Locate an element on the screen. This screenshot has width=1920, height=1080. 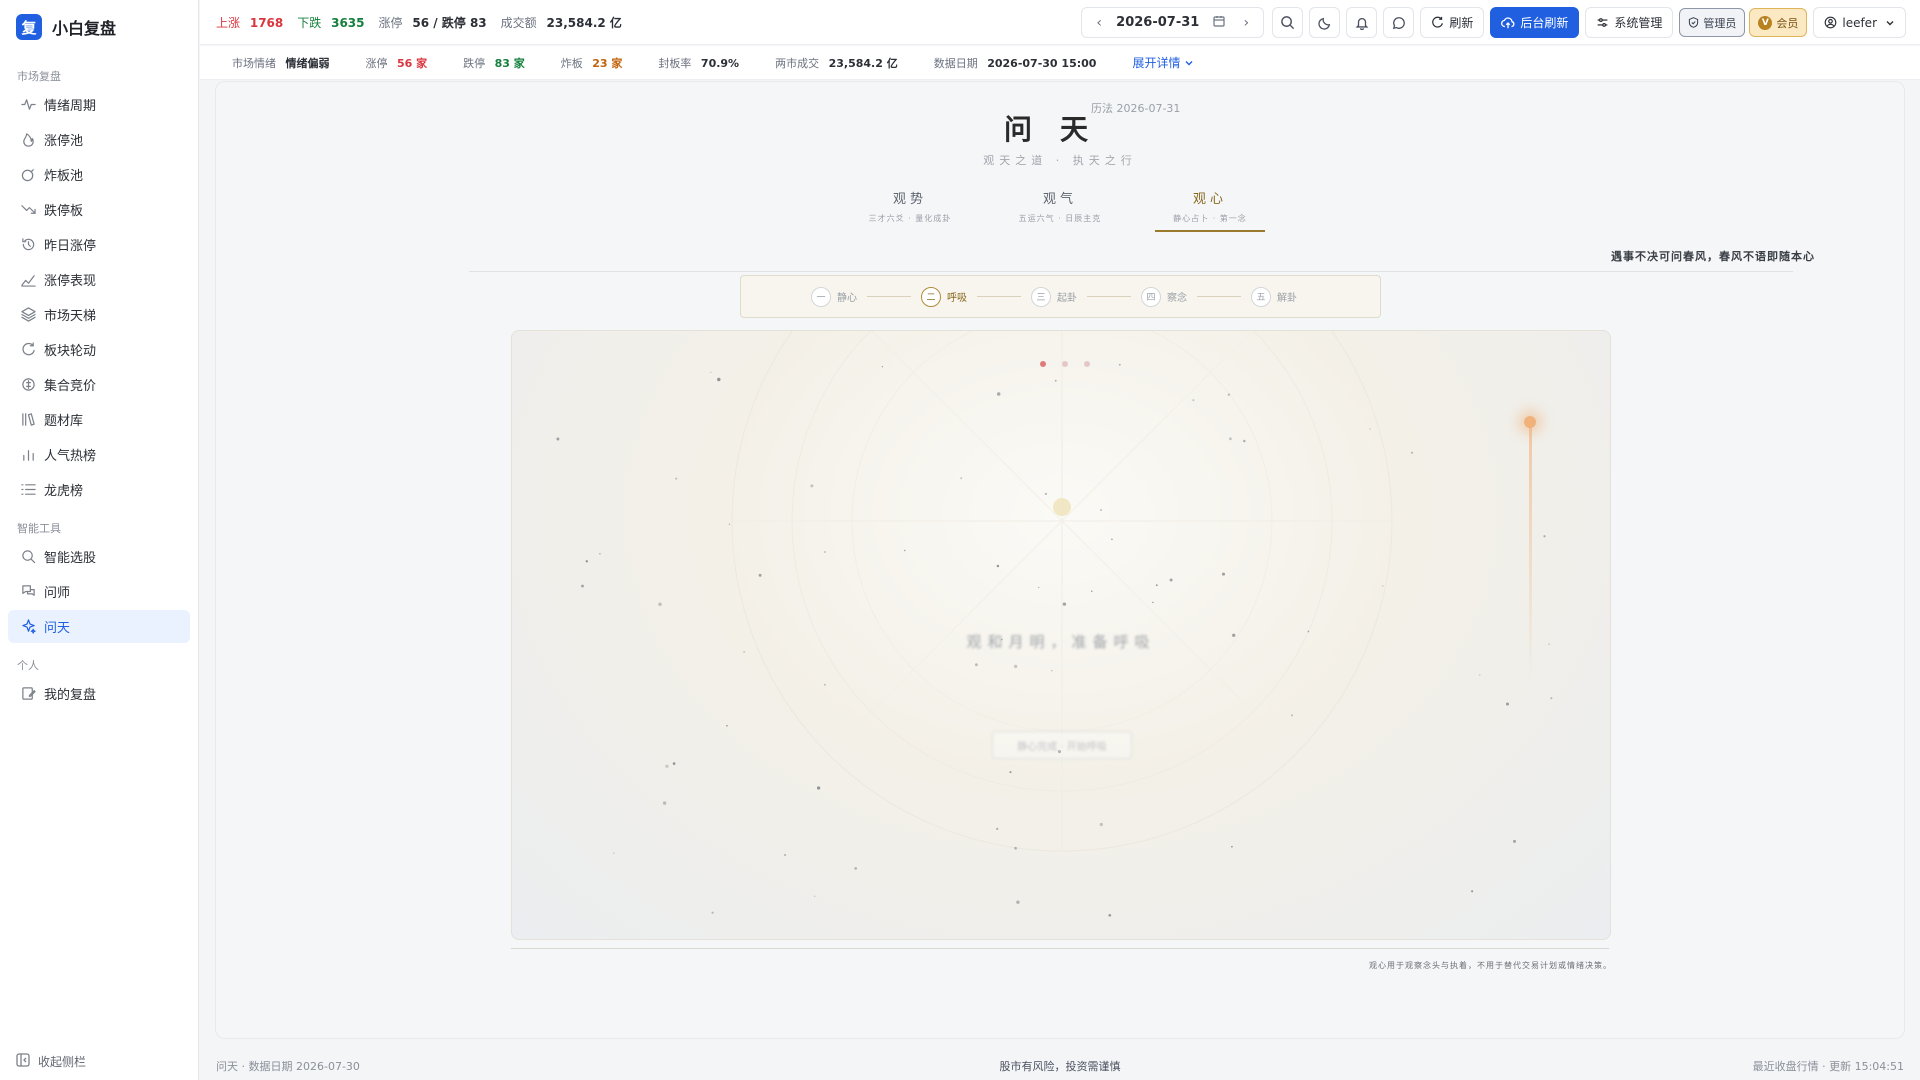
summary-item: 市场情绪 情绪偏弱 is located at coordinates (281, 63).